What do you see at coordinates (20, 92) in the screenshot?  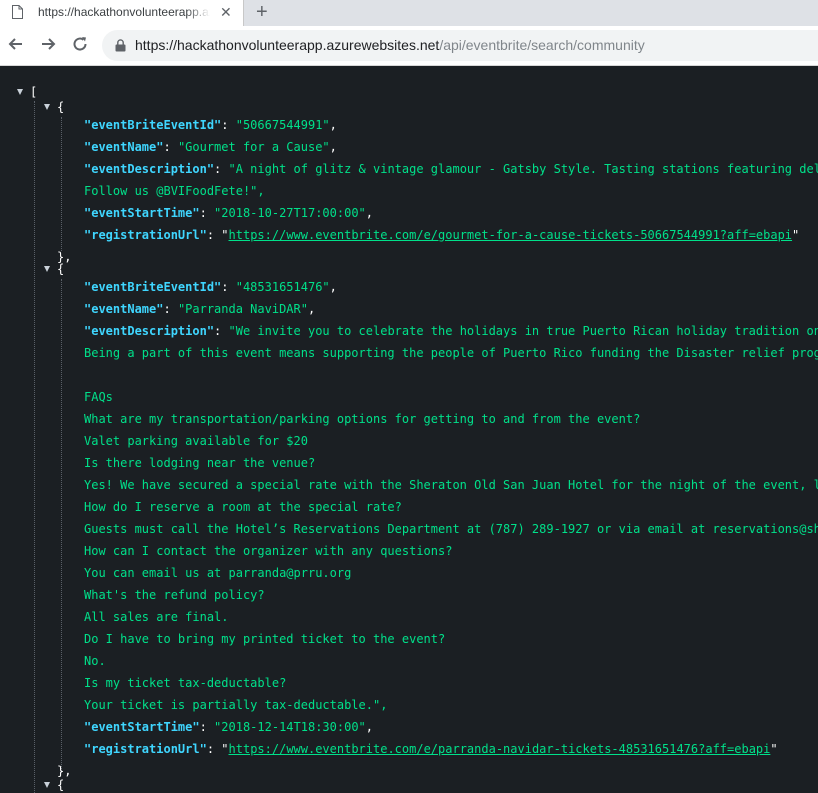 I see `collapse-toggle-root` at bounding box center [20, 92].